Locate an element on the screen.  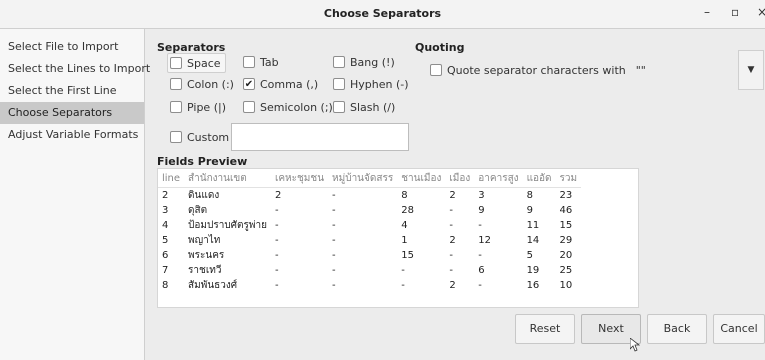
tab-label: Tab is located at coordinates (269, 62).